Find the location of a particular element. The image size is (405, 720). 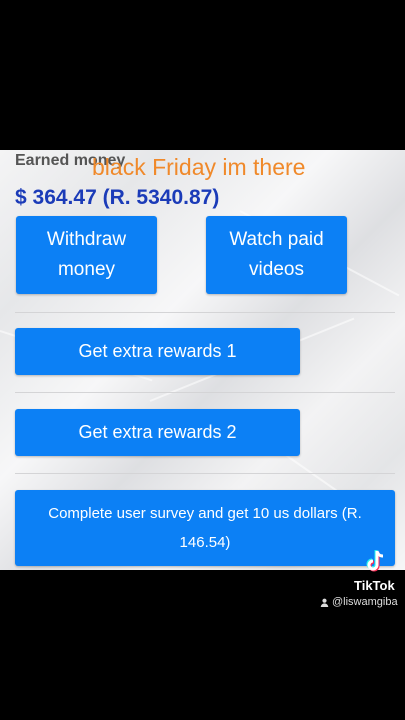

earned-amount: $ 364.47 (R. 5340.87) is located at coordinates (117, 197).